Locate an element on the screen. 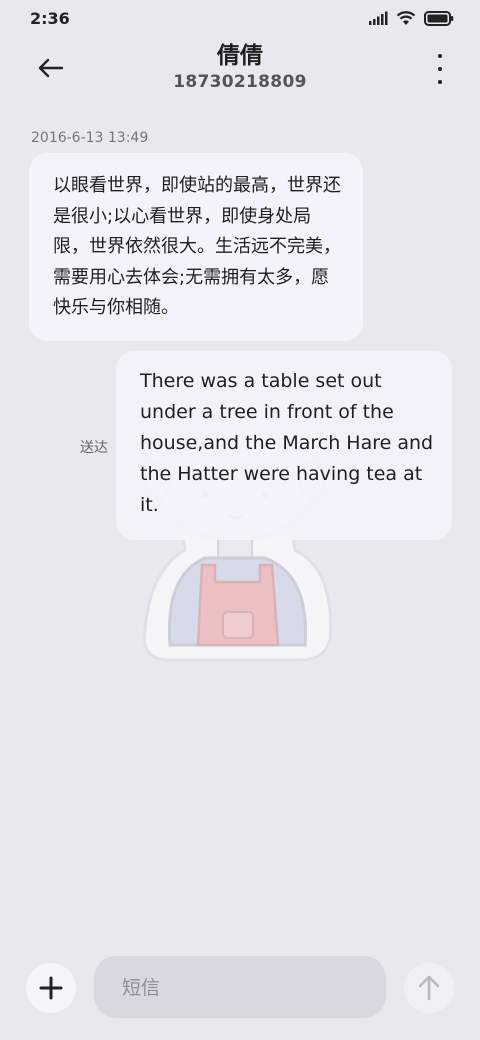  message-timestamp: 2016-6-13 13:49 is located at coordinates (90, 138).